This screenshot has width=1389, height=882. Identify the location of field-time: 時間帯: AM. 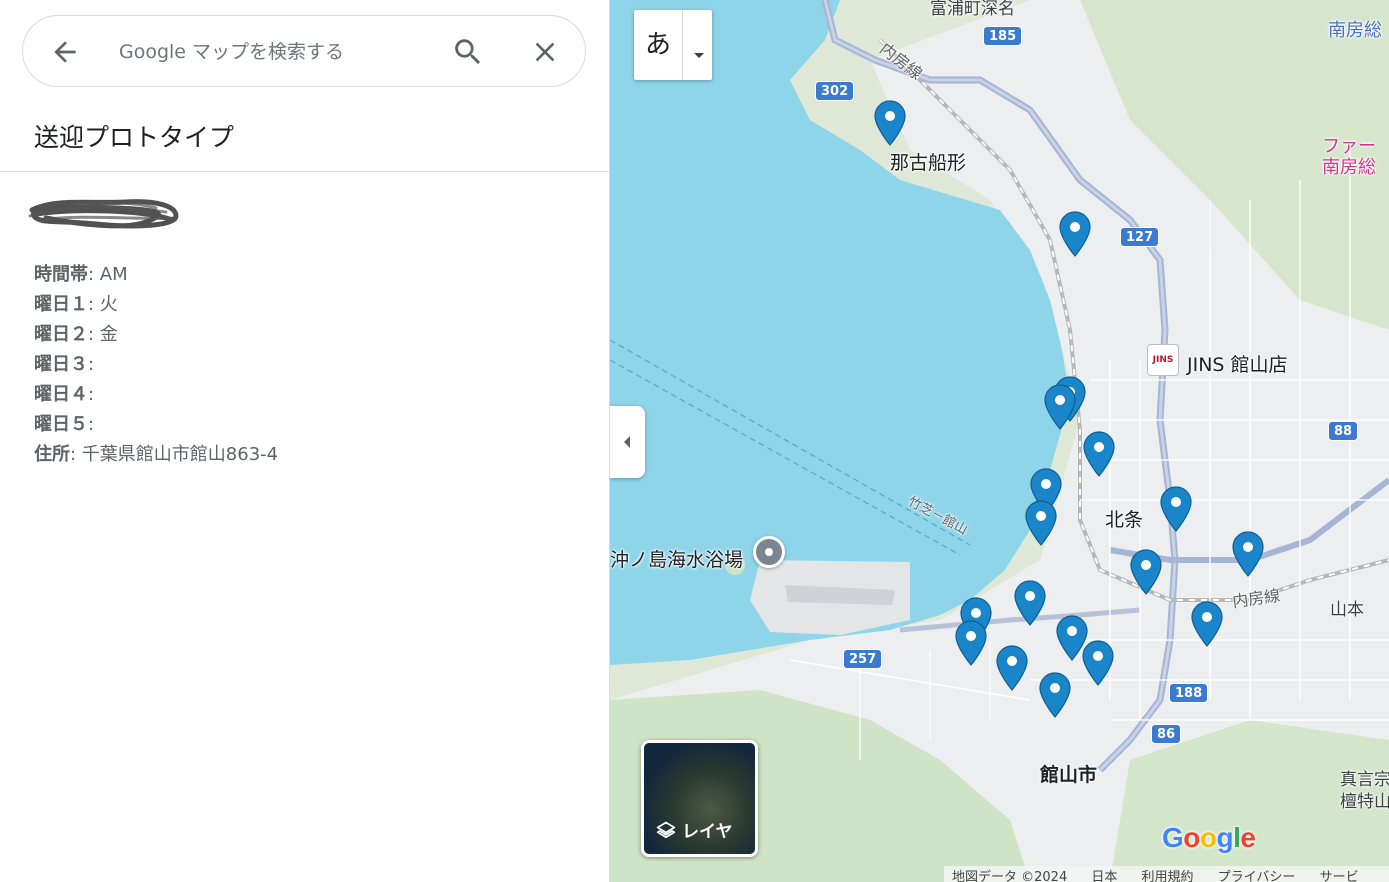
(156, 275).